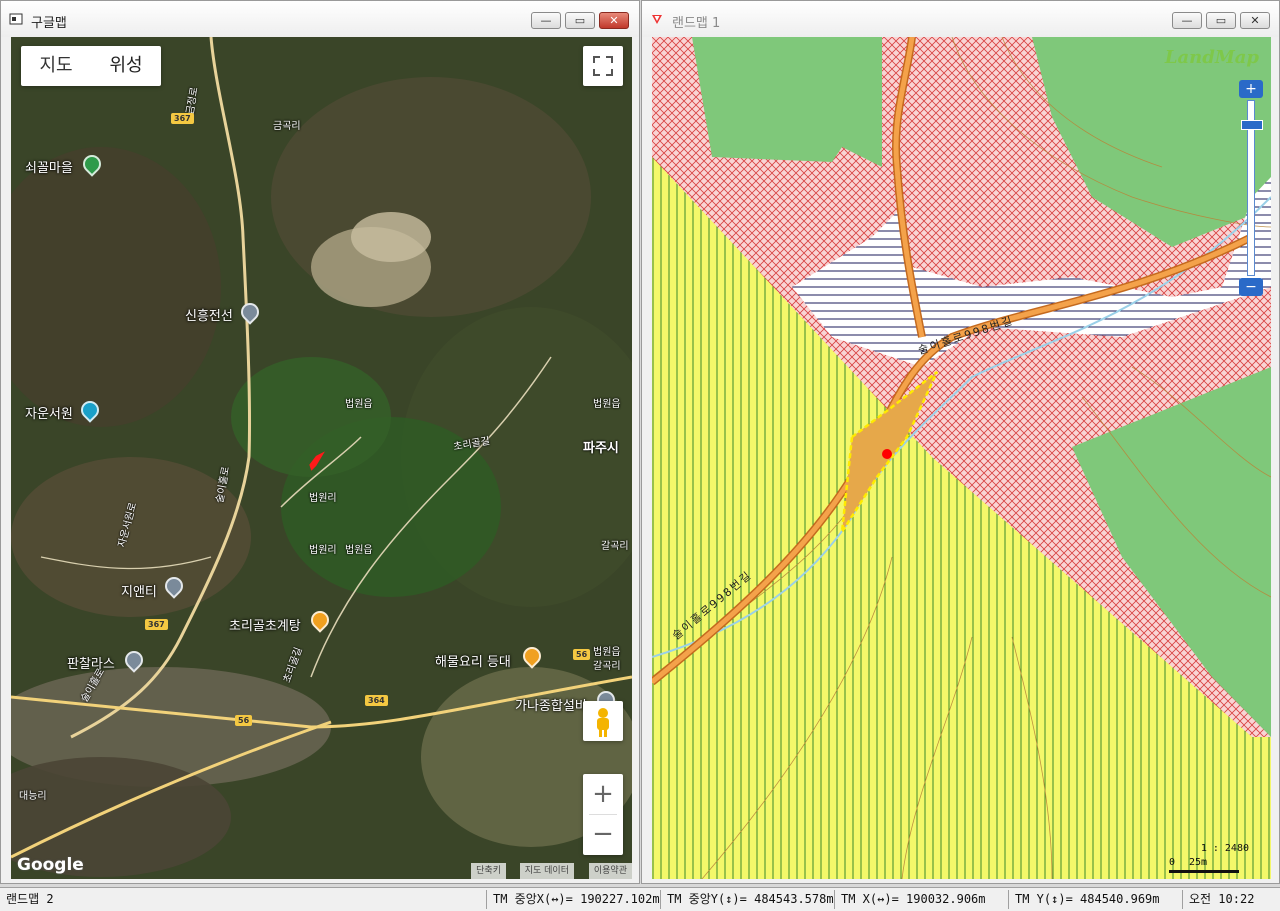 Image resolution: width=1280 pixels, height=911 pixels. I want to click on place-label: 대능리, so click(33, 796).